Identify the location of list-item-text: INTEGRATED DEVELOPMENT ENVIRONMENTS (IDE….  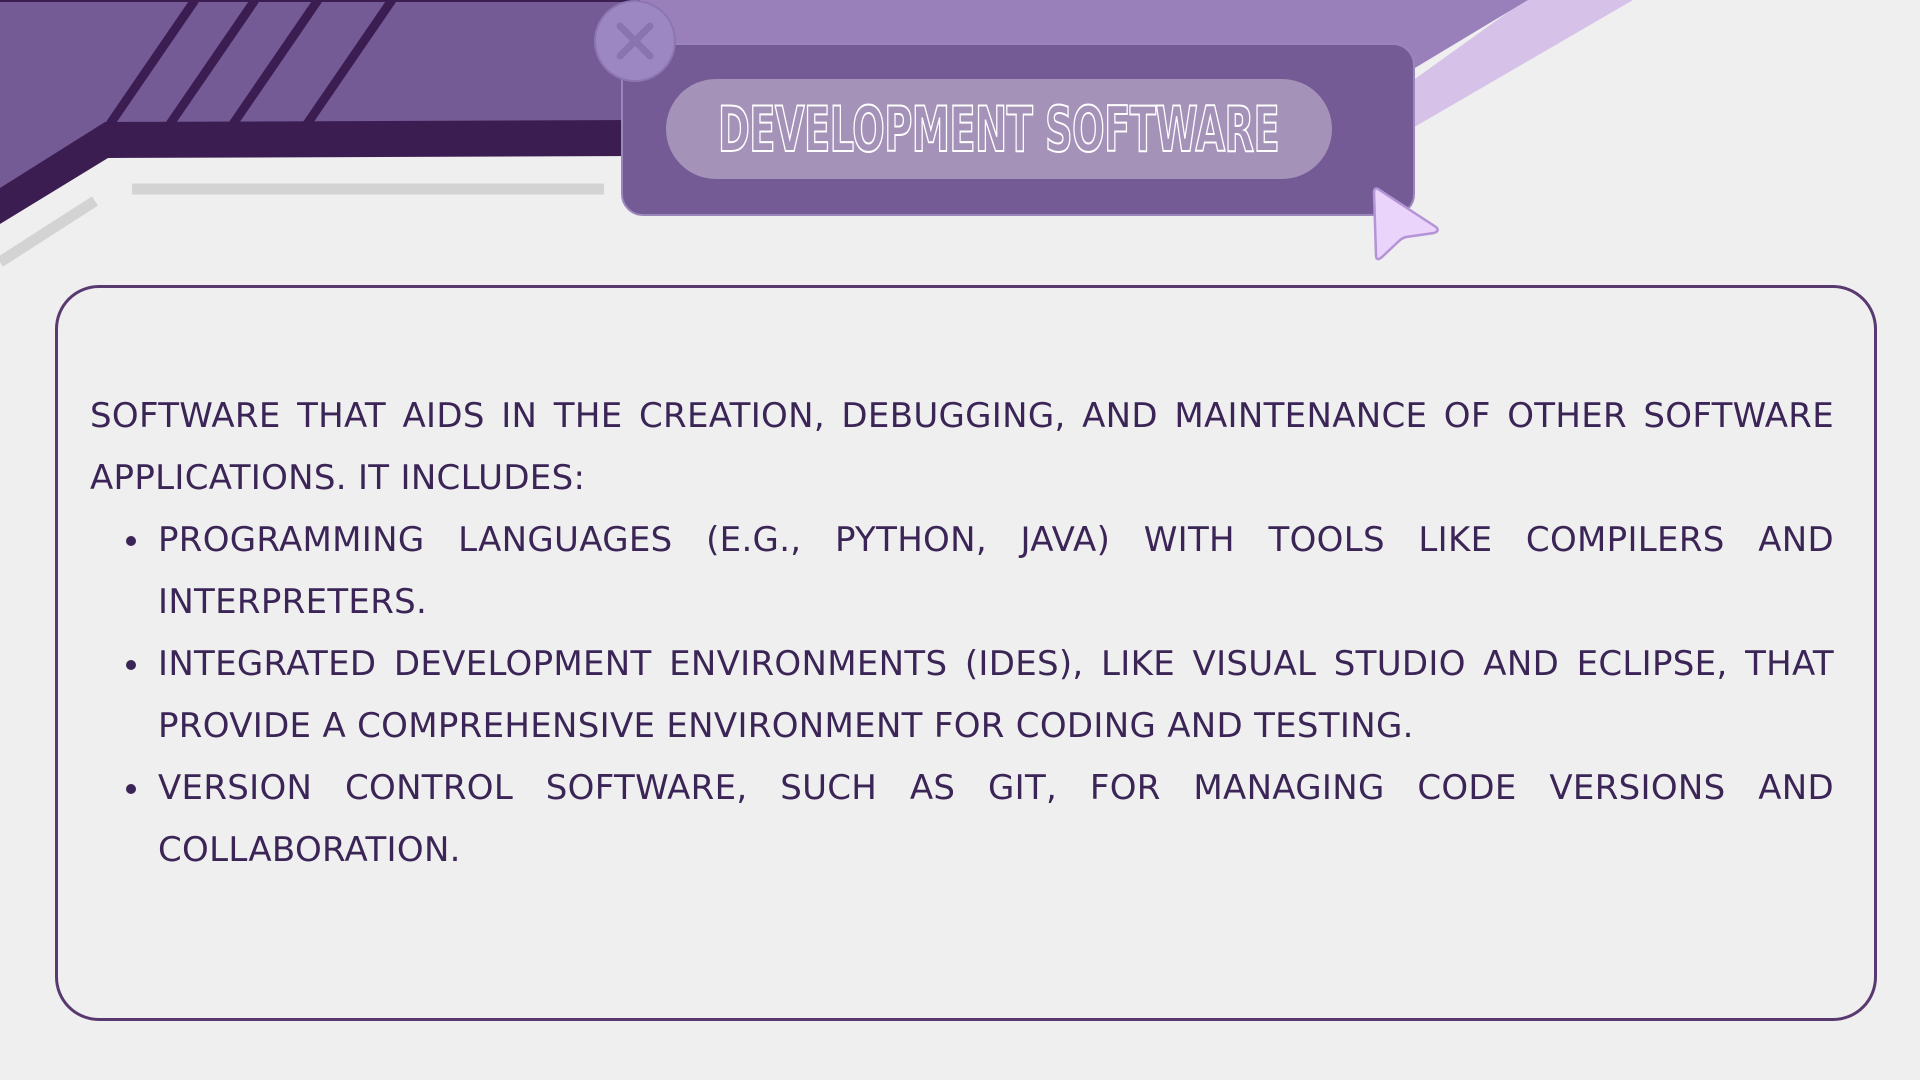
(996, 695).